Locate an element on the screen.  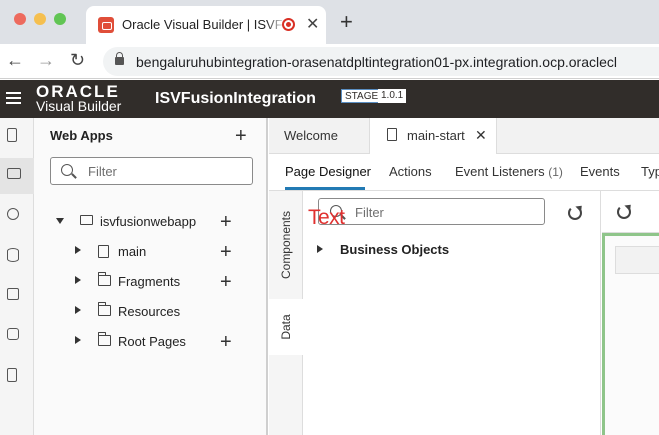
rail-business-objects is located at coordinates (17, 256).